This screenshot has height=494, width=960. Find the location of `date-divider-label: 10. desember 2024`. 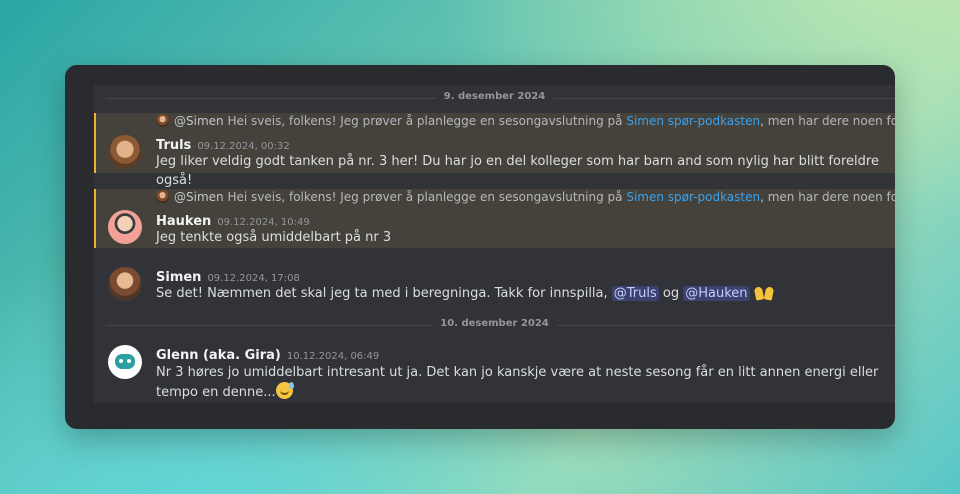

date-divider-label: 10. desember 2024 is located at coordinates (494, 323).